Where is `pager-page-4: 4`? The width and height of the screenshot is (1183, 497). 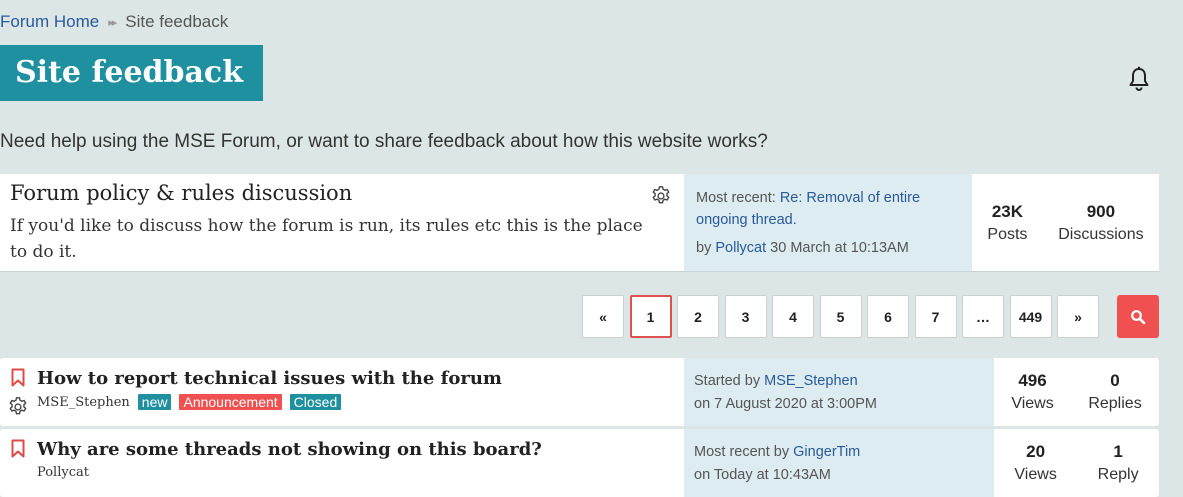
pager-page-4: 4 is located at coordinates (793, 316).